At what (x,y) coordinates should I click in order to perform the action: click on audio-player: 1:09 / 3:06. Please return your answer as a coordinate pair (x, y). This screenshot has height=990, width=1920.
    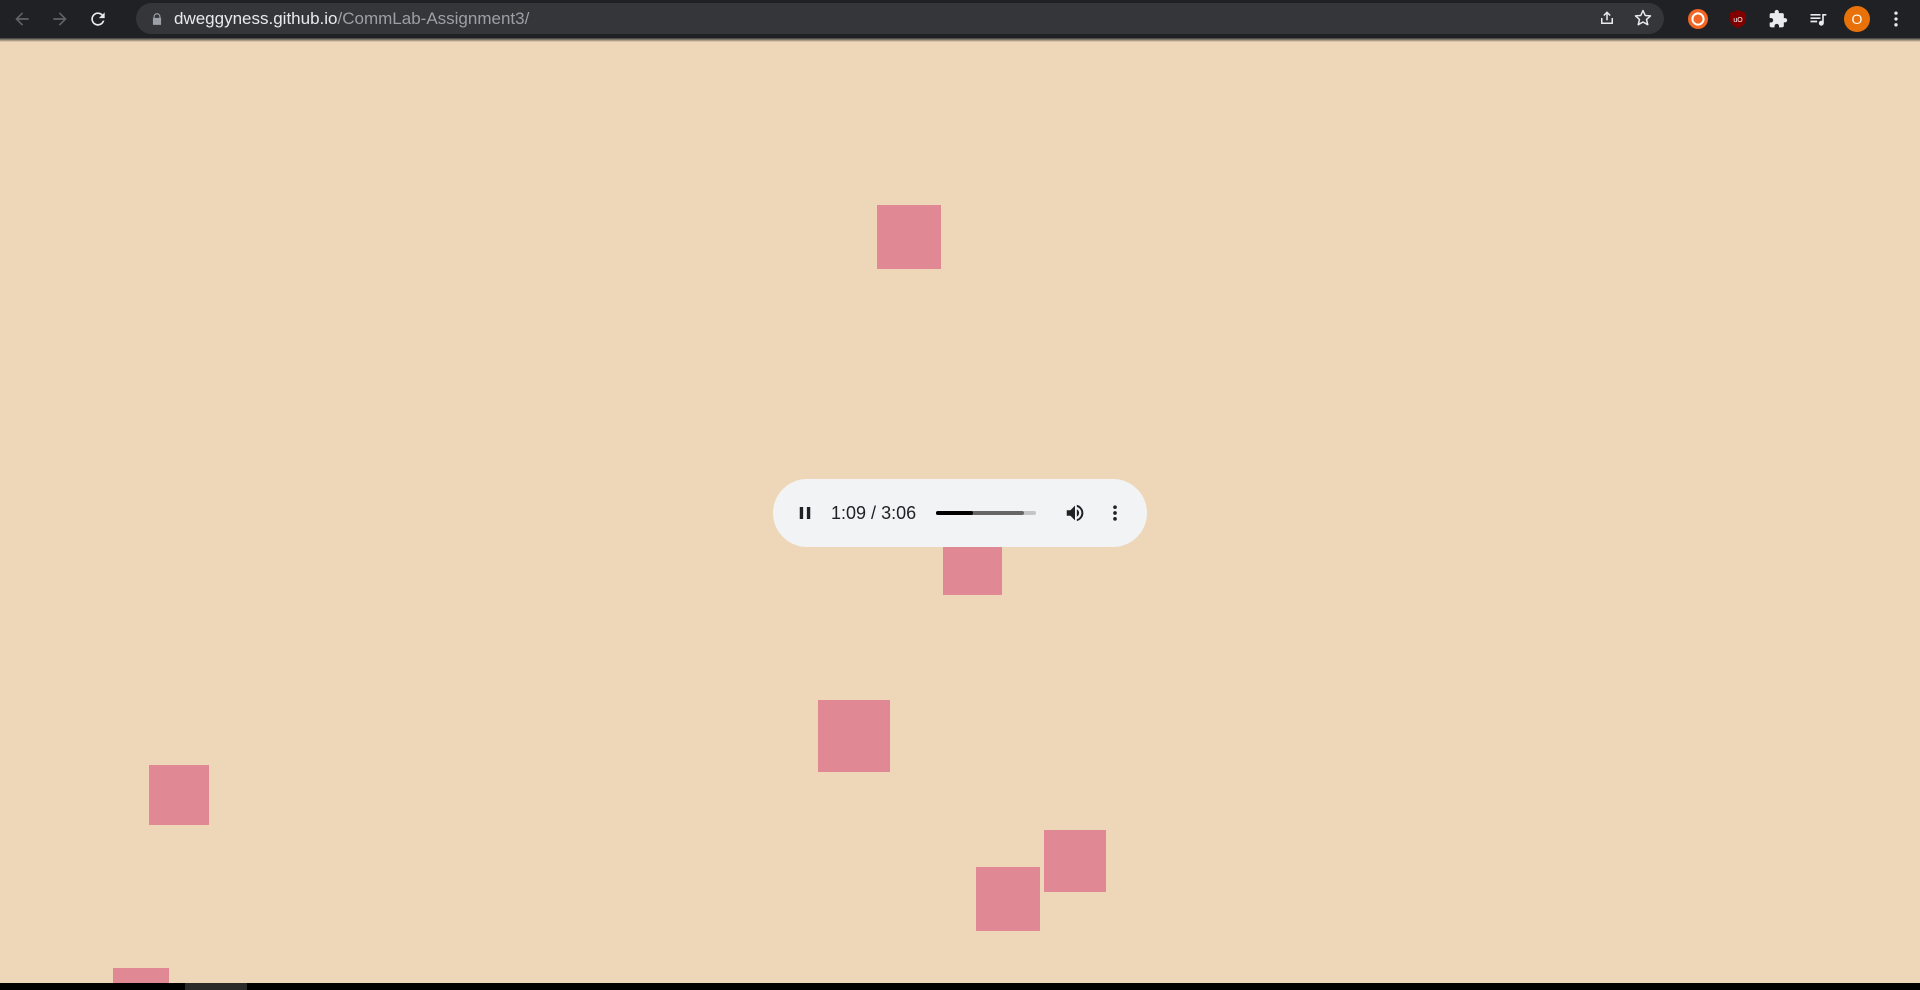
    Looking at the image, I should click on (960, 513).